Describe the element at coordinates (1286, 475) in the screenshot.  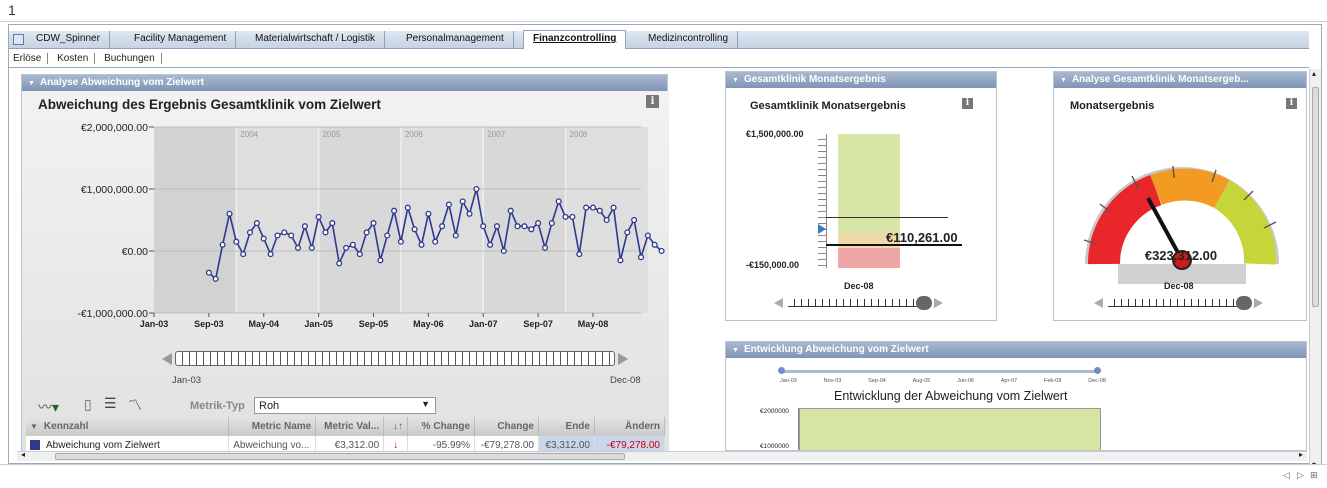
I see `prev-page-icon: ◁` at that location.